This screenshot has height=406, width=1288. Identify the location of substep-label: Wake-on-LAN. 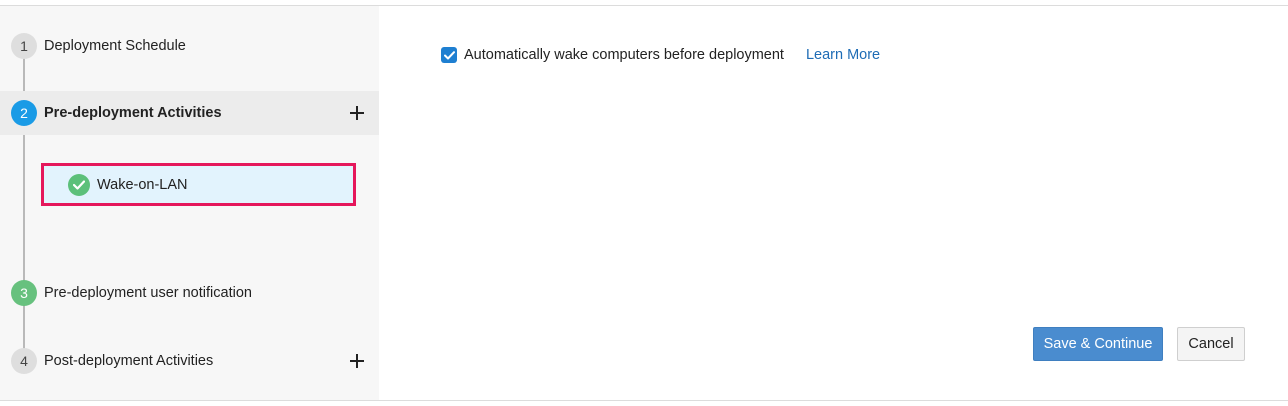
(142, 184).